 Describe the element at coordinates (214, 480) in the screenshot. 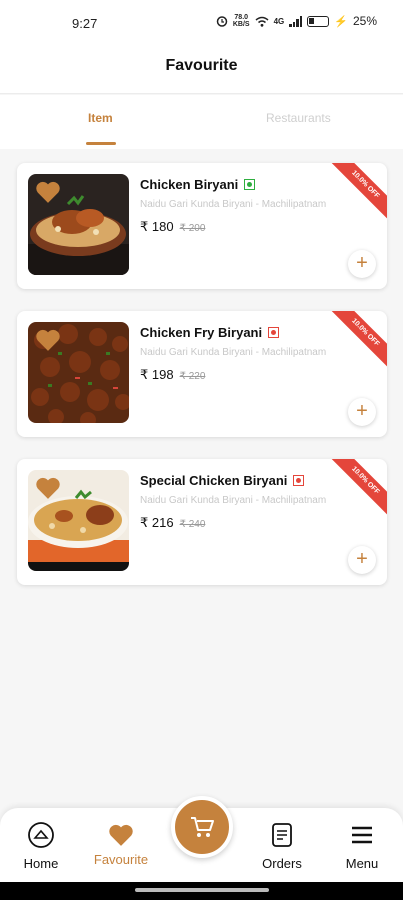

I see `item-name: Special Chicken Biryani` at that location.